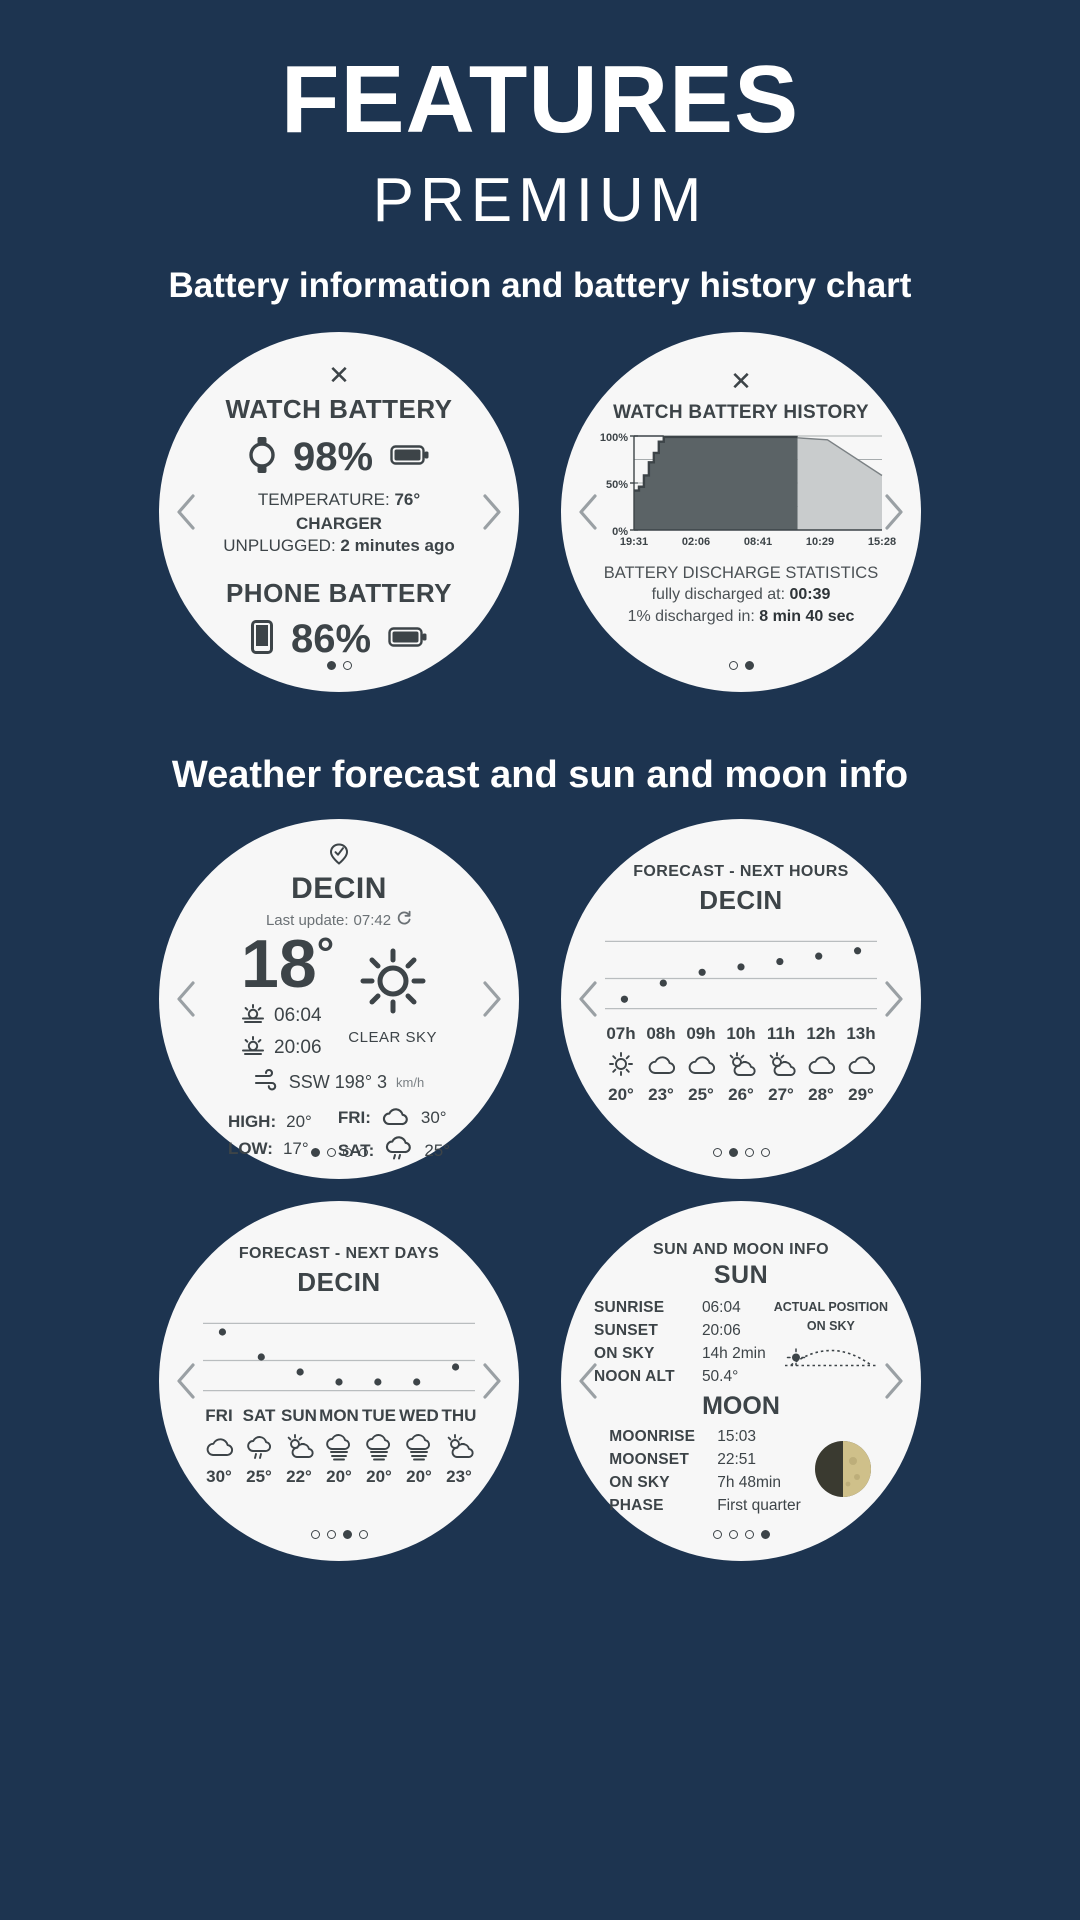 This screenshot has height=1920, width=1080. Describe the element at coordinates (821, 1094) in the screenshot. I see `forecast-temperature: 28°` at that location.